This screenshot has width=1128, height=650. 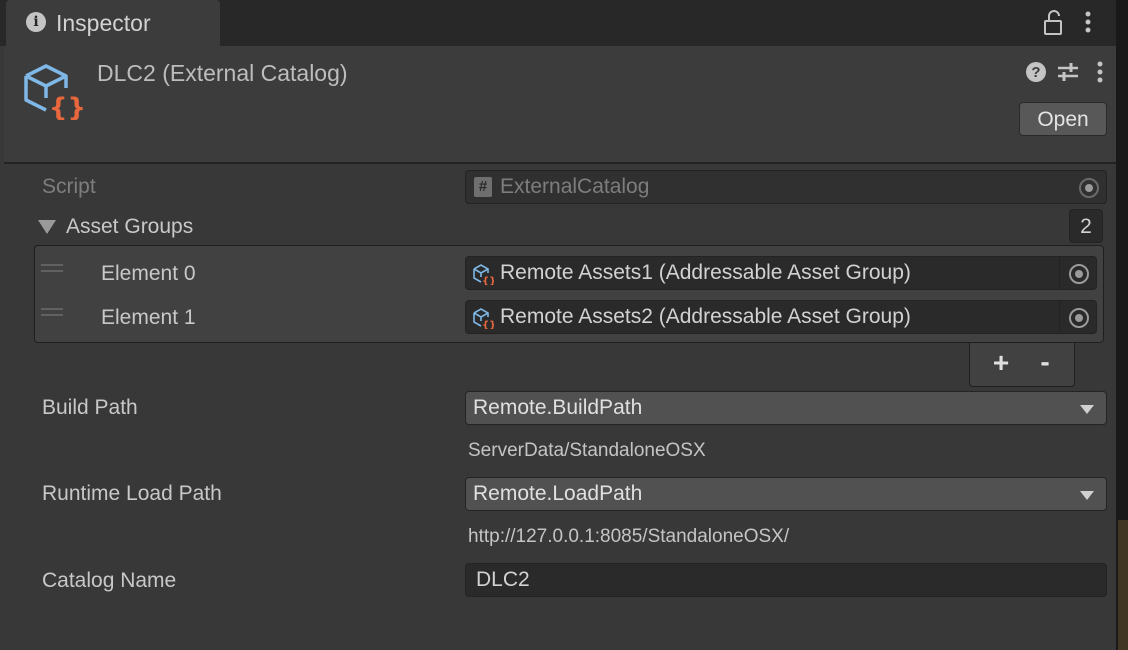 I want to click on build-path-label: Build Path, so click(x=90, y=407).